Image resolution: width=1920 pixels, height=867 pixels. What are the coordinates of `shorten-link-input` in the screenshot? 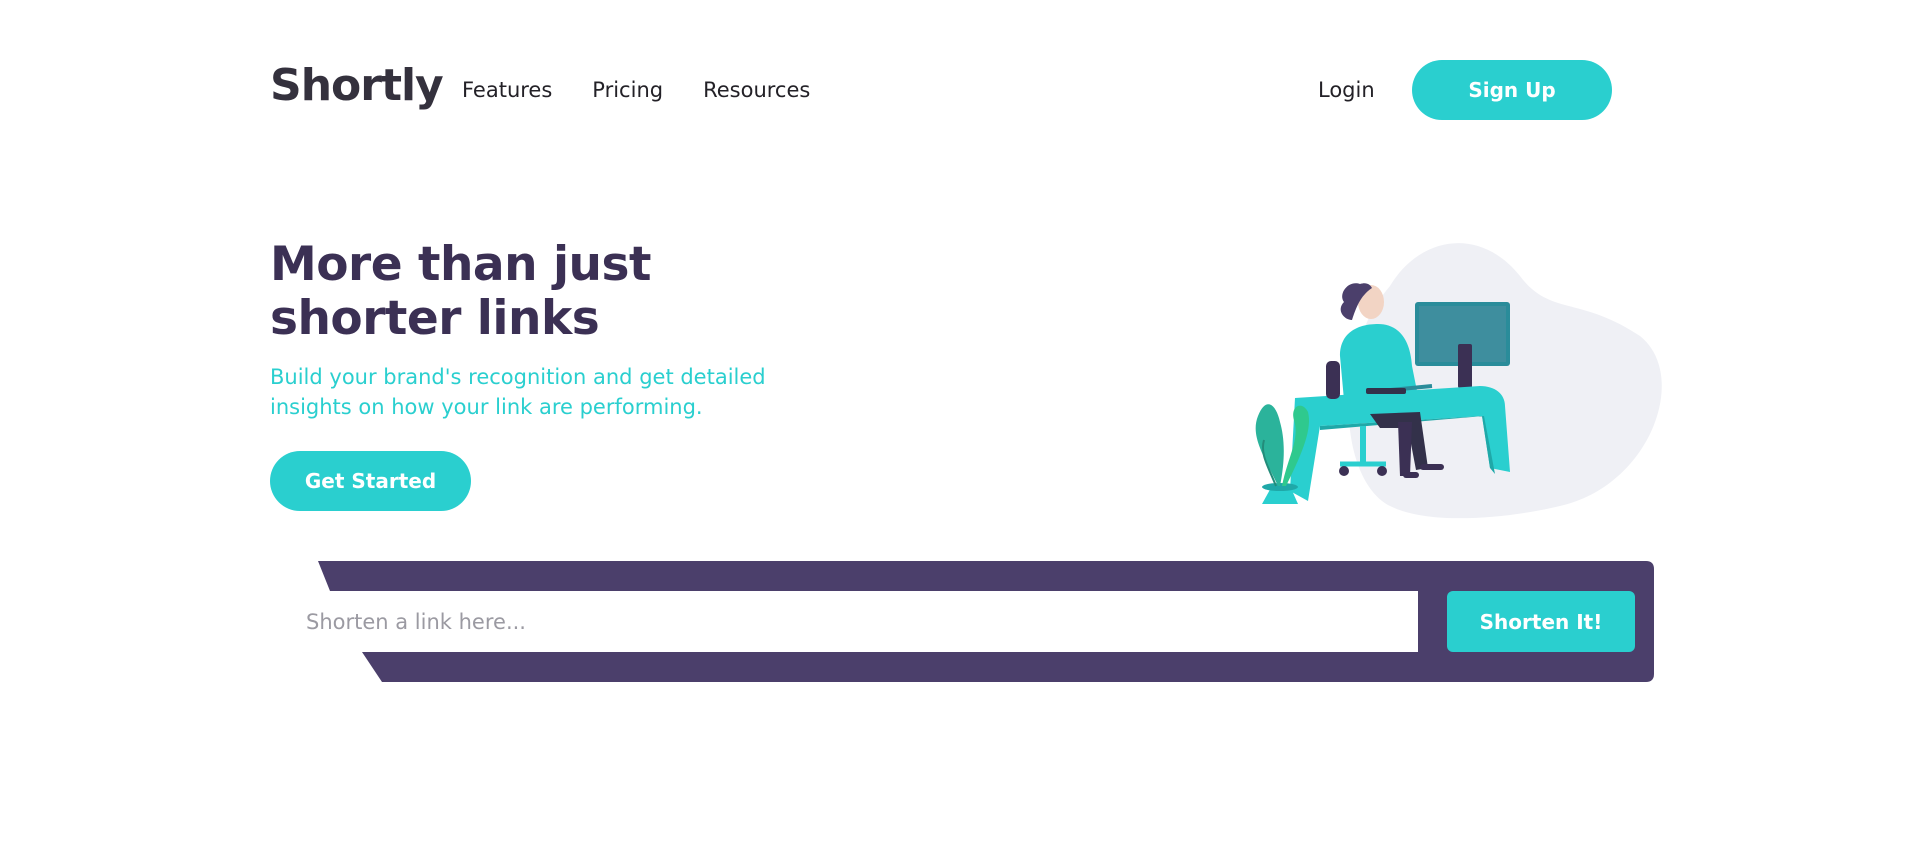 It's located at (846, 621).